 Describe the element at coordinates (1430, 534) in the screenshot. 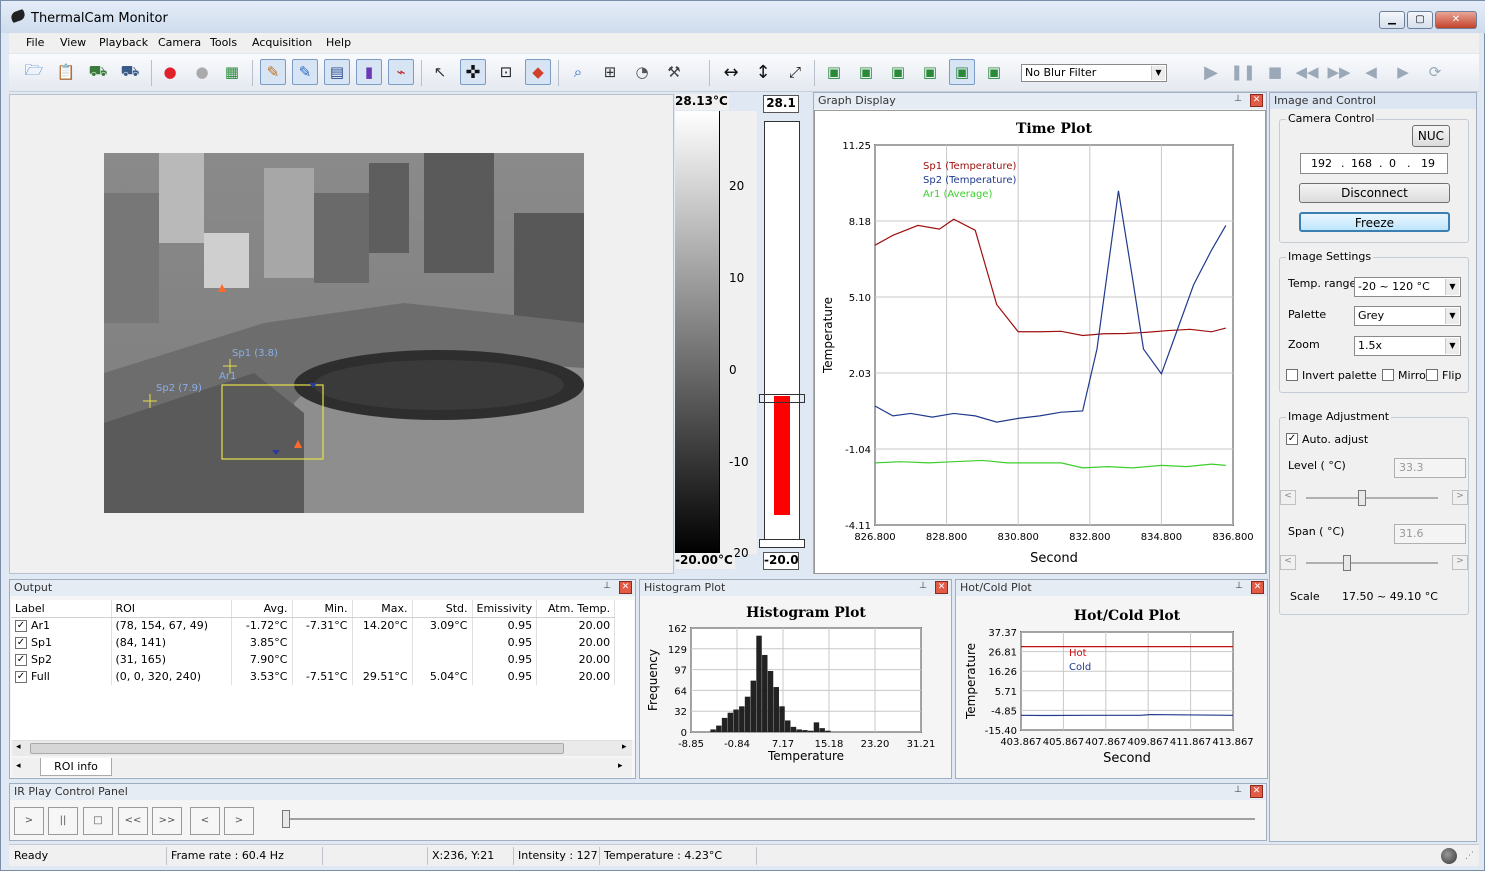

I see `span-field: 31.6` at that location.